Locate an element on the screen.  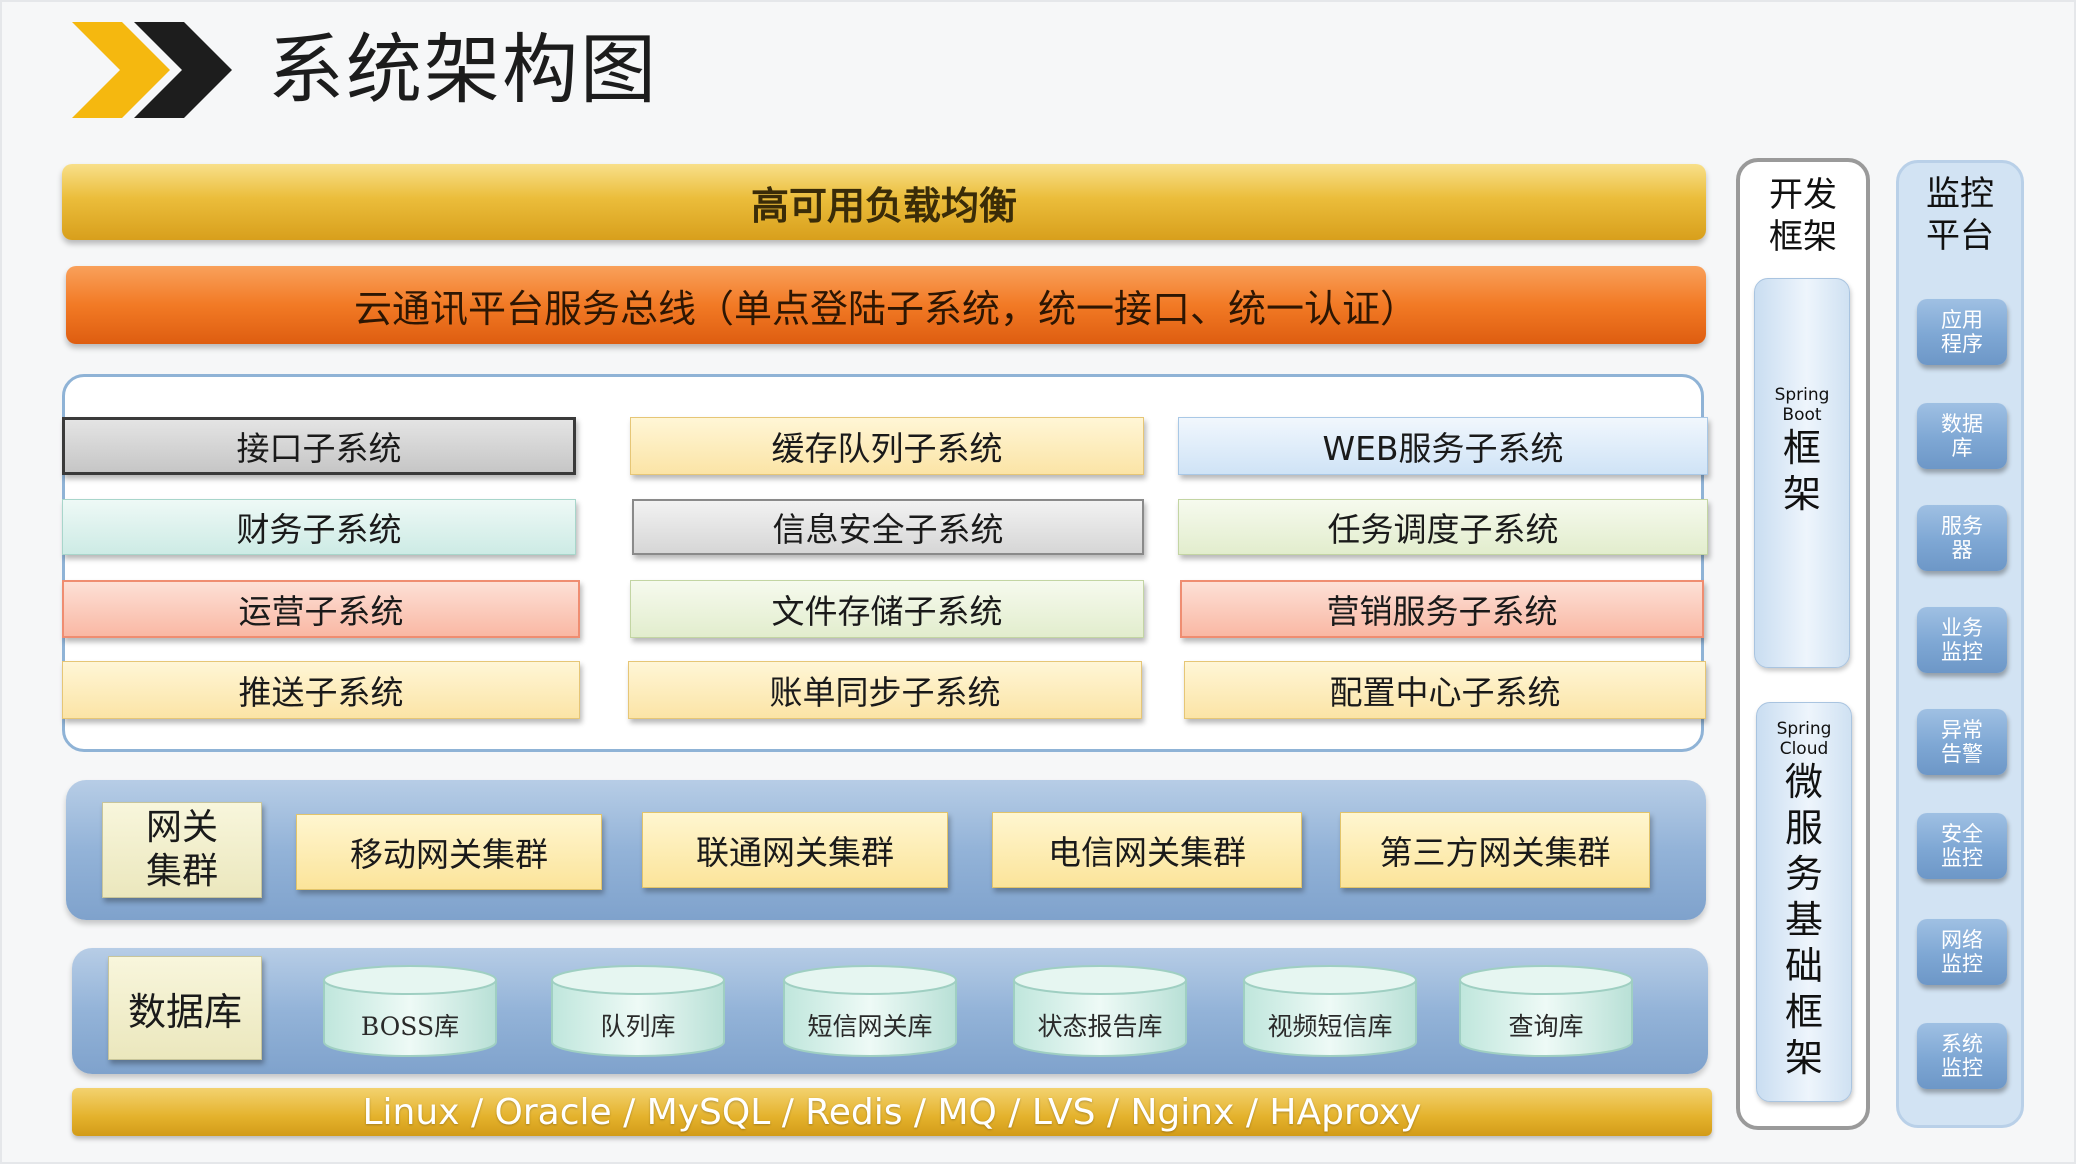
dev-framework-title: 开发框架 is located at coordinates (1803, 216).